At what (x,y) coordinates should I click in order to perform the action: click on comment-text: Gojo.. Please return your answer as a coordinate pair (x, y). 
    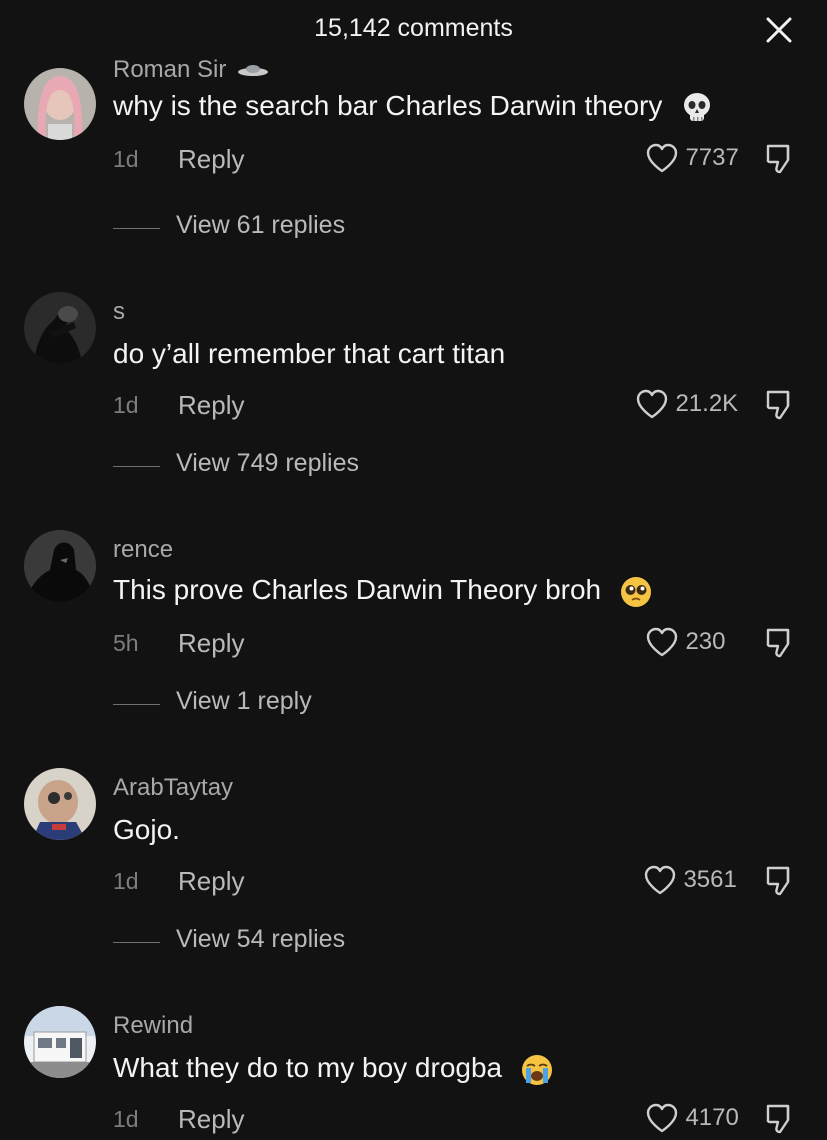
    Looking at the image, I should click on (146, 830).